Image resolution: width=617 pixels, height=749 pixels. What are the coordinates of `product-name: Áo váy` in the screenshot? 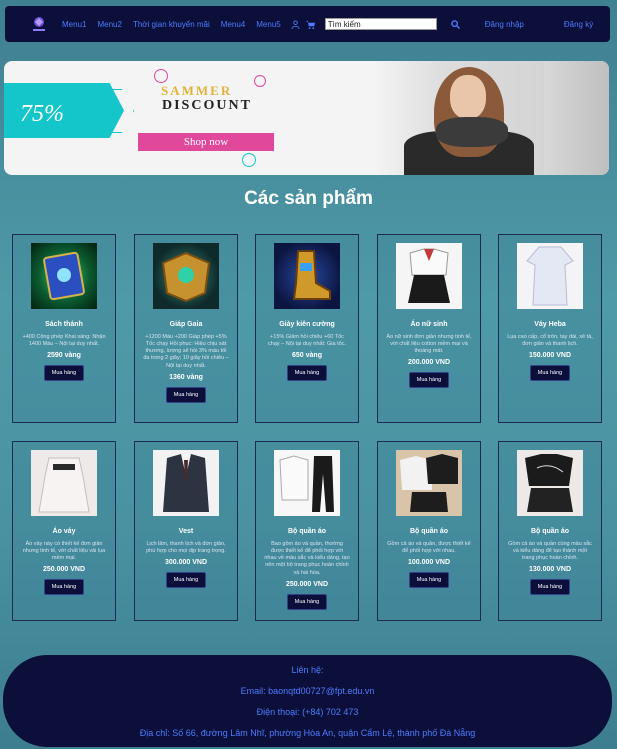 It's located at (64, 531).